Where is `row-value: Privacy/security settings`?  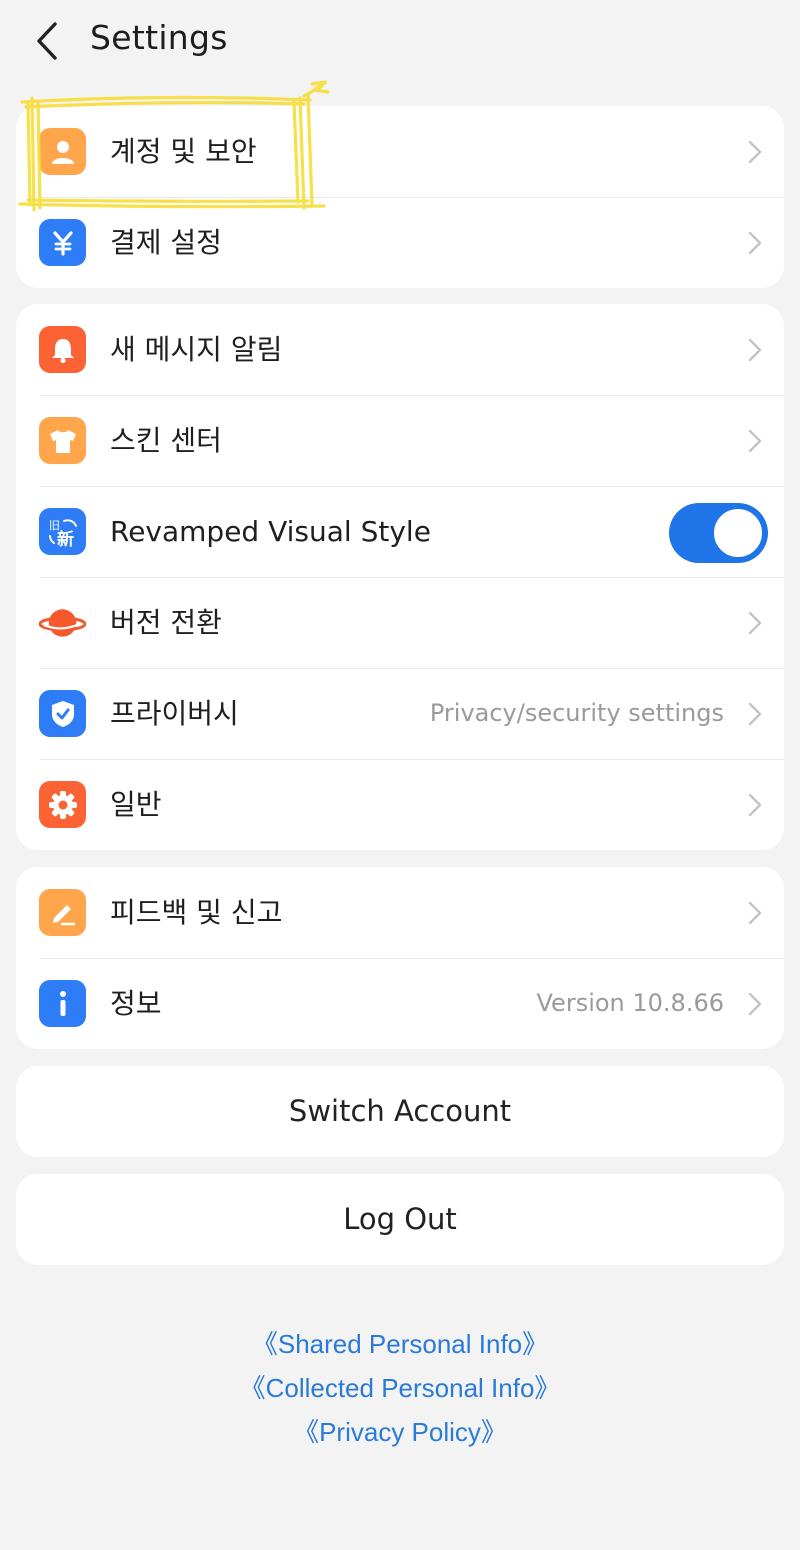
row-value: Privacy/security settings is located at coordinates (576, 713).